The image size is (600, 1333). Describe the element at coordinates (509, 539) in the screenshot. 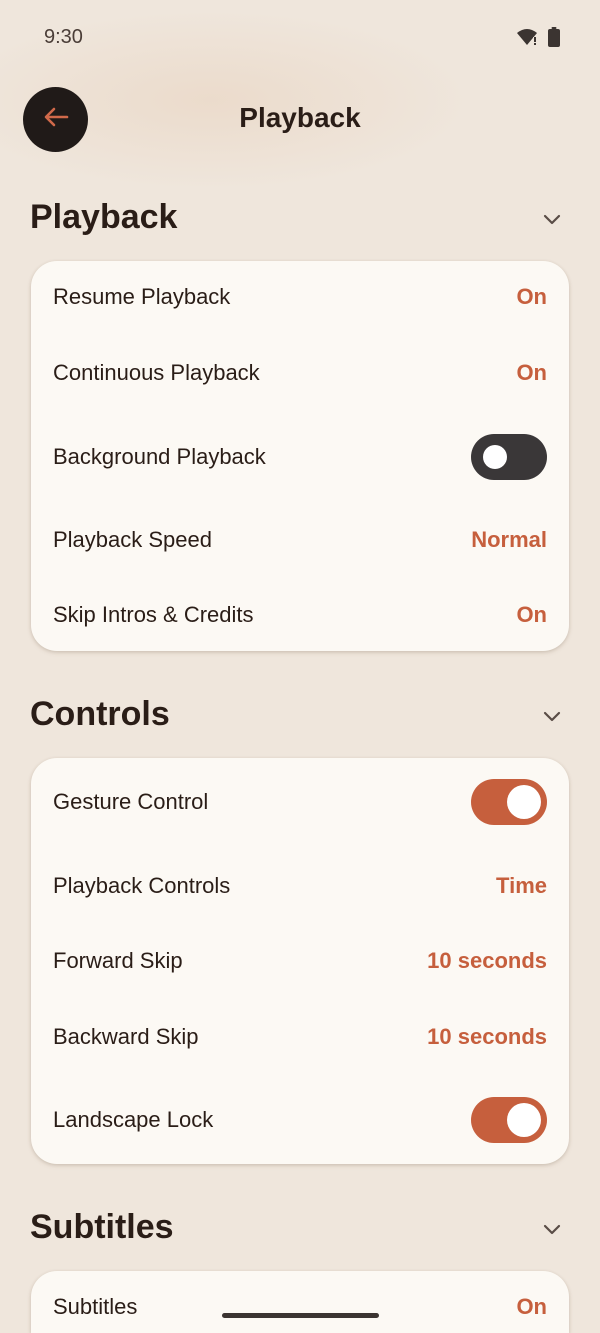

I see `setting-value: Normal` at that location.